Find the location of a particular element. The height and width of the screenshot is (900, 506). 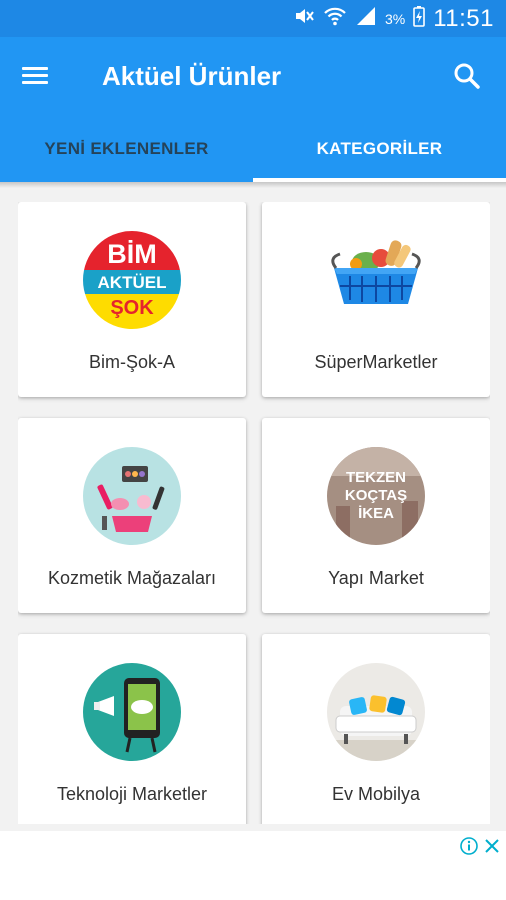

category-card-furniture: Ev Mobilya is located at coordinates (376, 729).